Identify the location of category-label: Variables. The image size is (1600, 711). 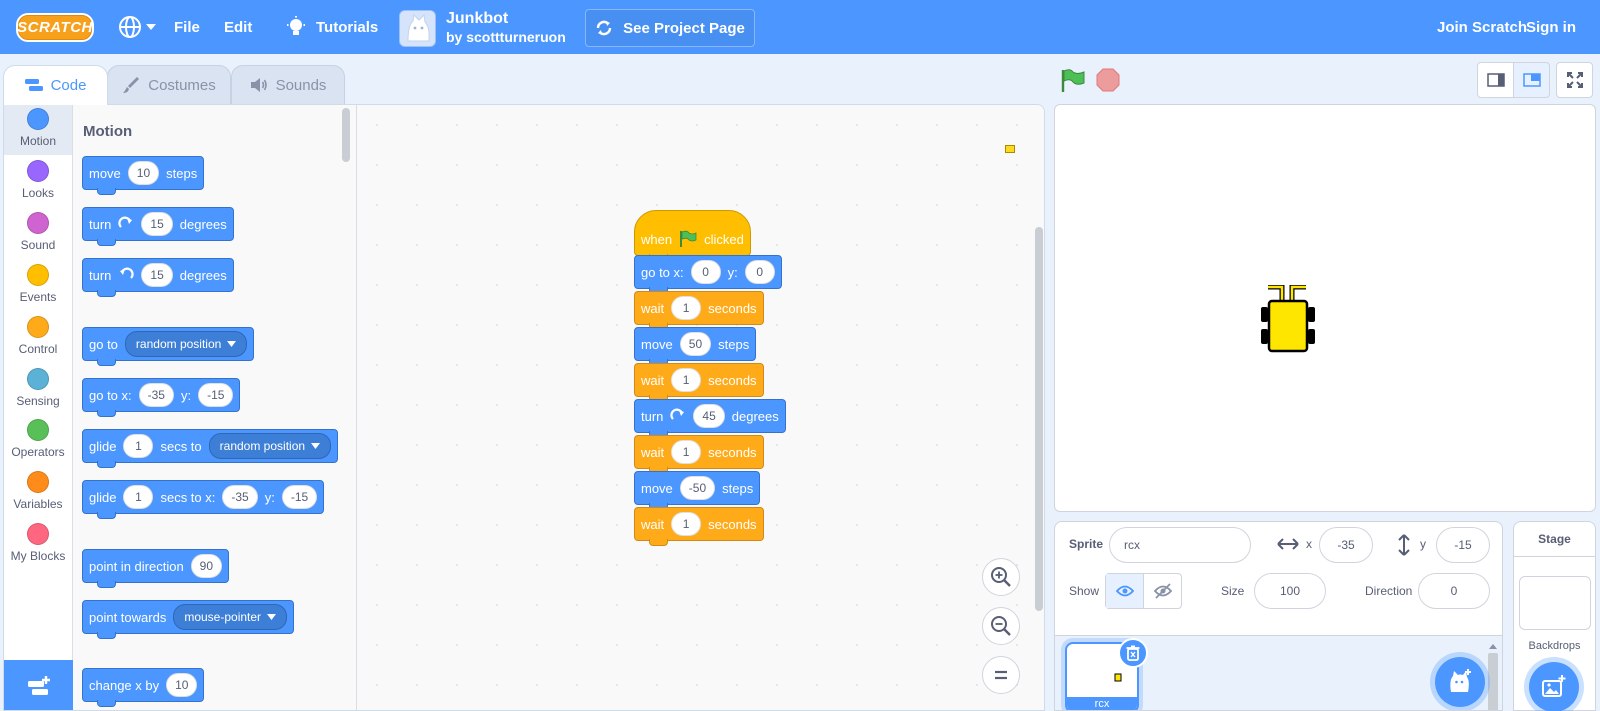
(38, 504).